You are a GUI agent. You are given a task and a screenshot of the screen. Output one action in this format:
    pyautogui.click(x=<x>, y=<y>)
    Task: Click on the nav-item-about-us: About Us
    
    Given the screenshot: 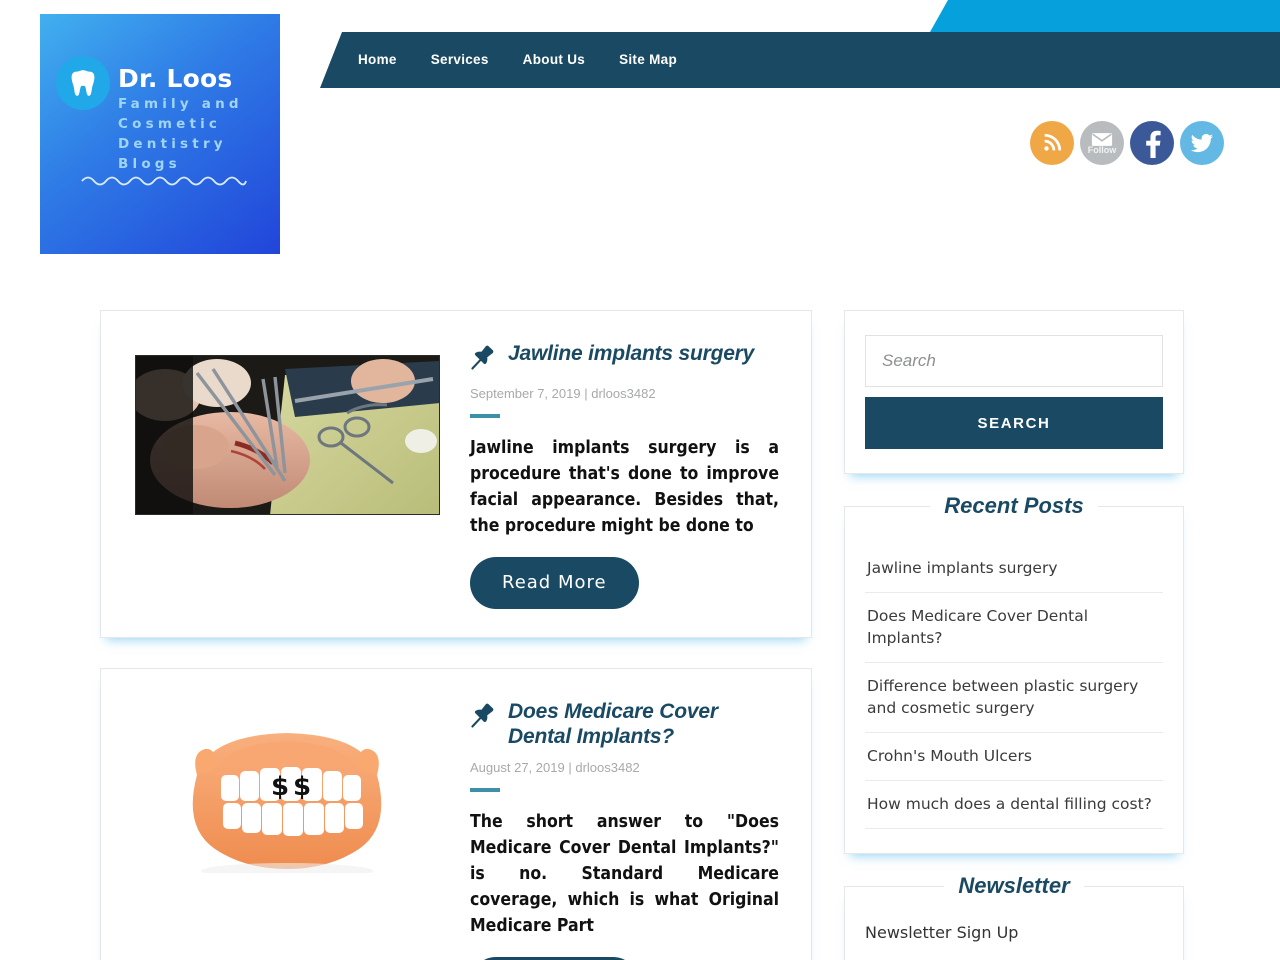 What is the action you would take?
    pyautogui.click(x=554, y=60)
    